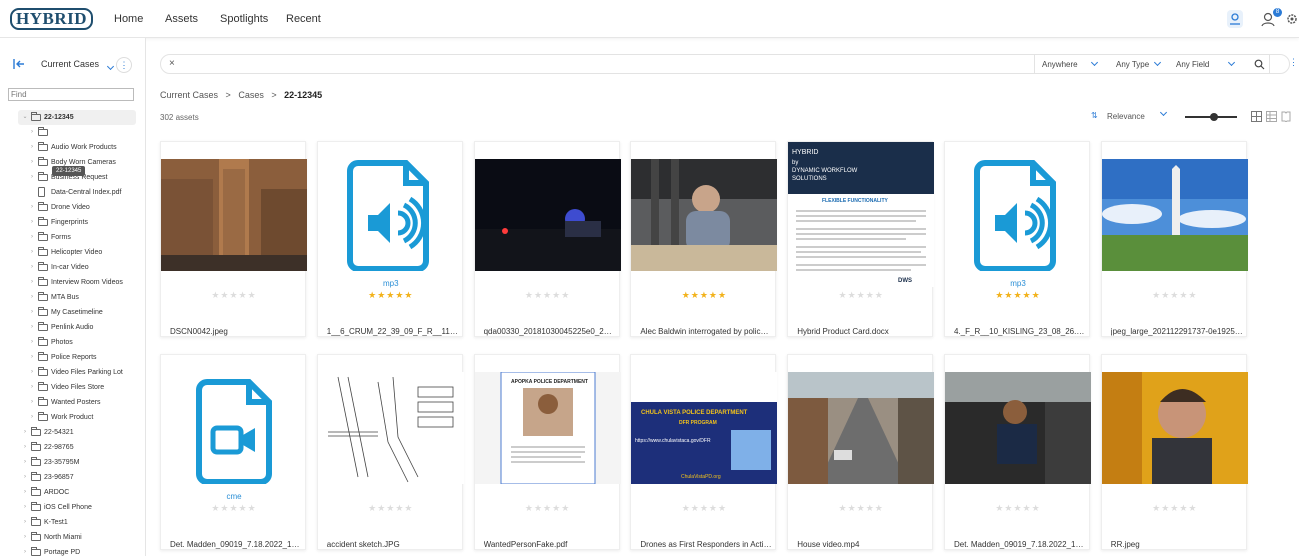 Image resolution: width=1299 pixels, height=560 pixels. I want to click on tree-item: › 22-54321, so click(73, 432).